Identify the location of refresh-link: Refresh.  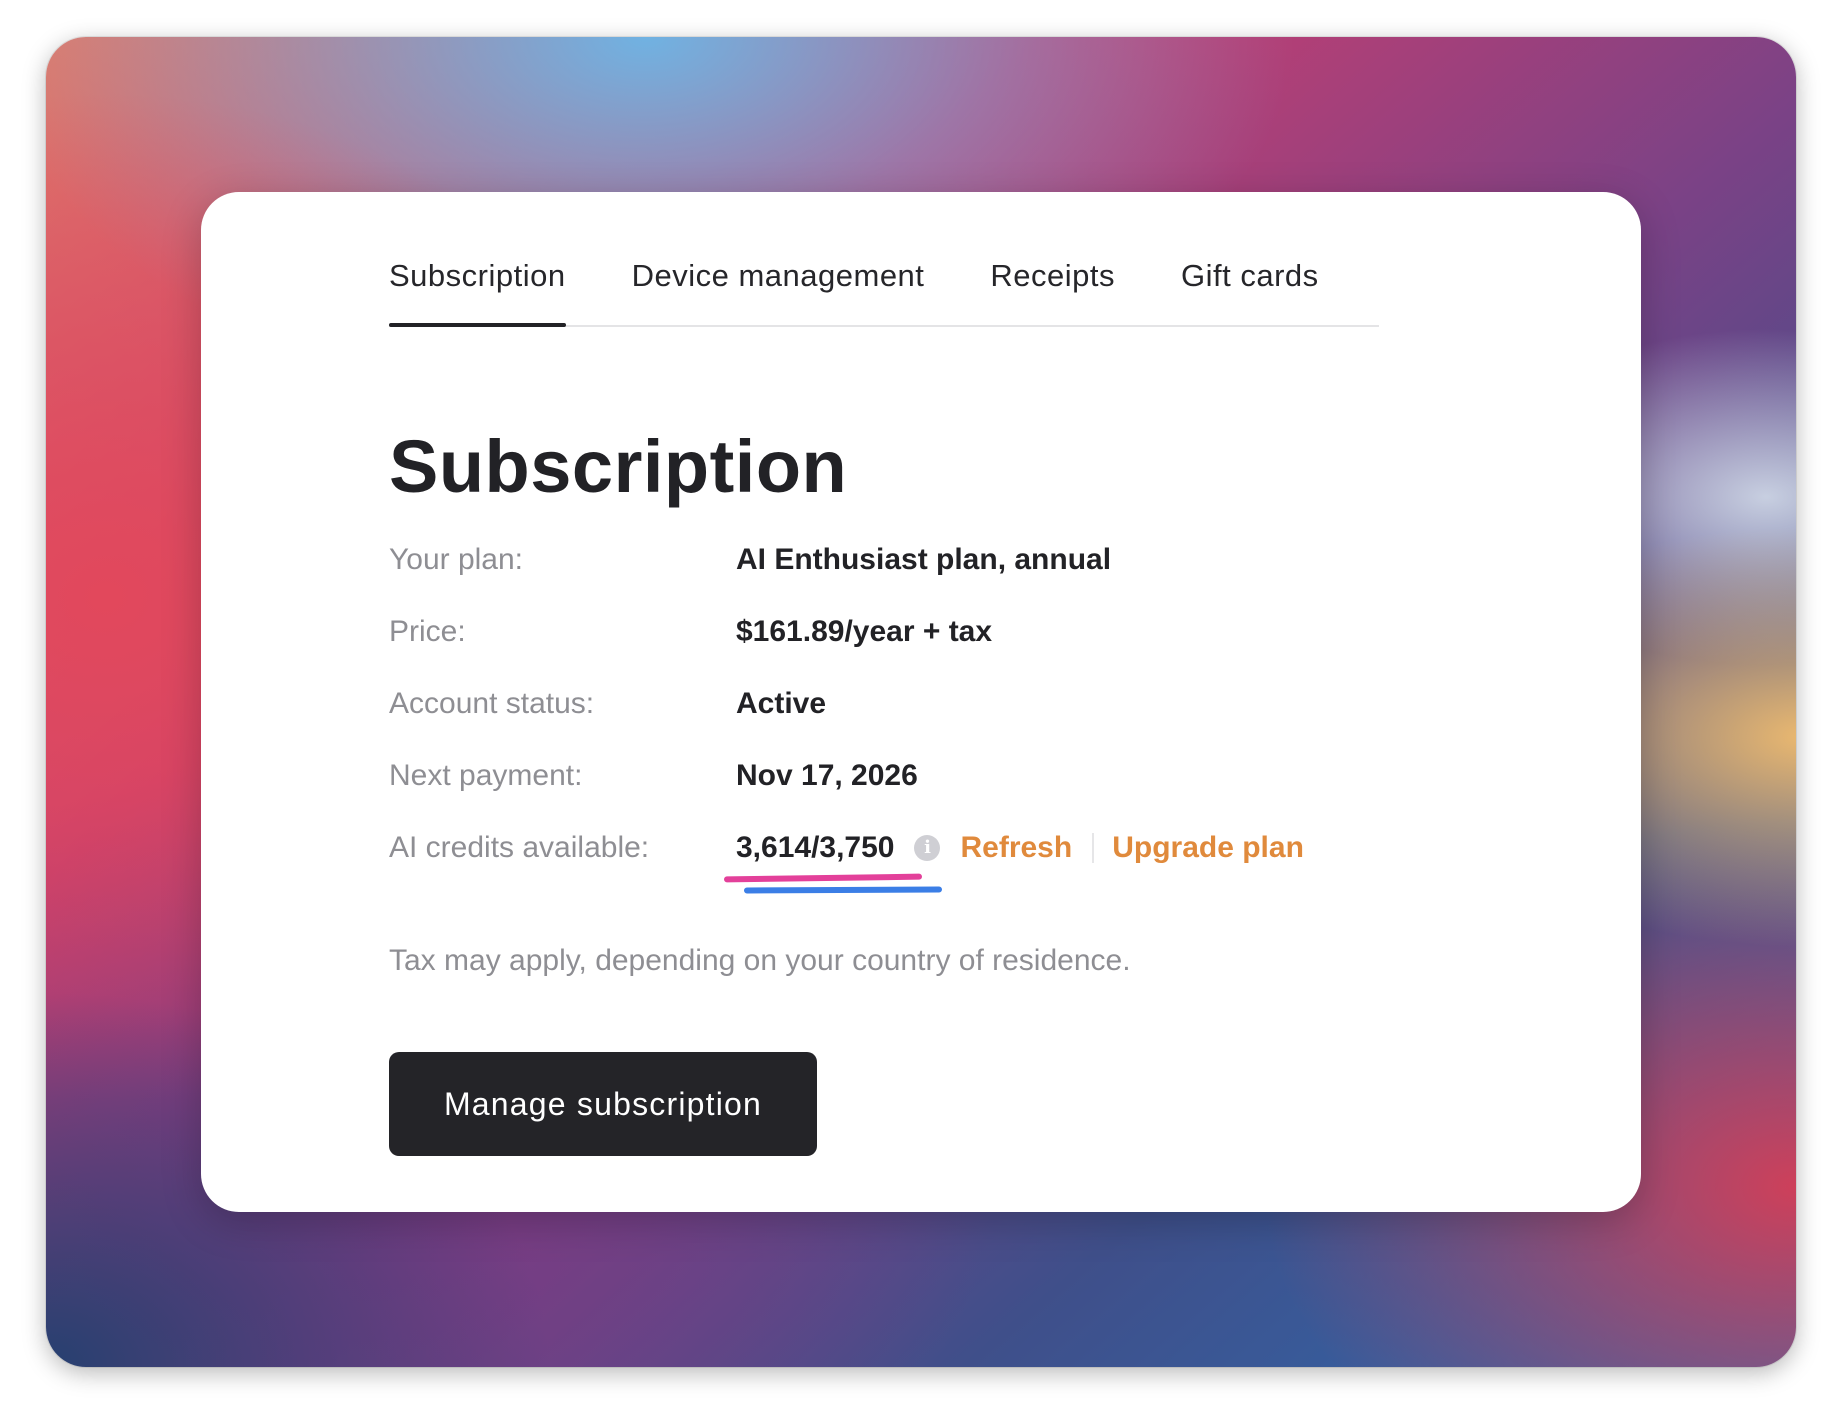
(1016, 848).